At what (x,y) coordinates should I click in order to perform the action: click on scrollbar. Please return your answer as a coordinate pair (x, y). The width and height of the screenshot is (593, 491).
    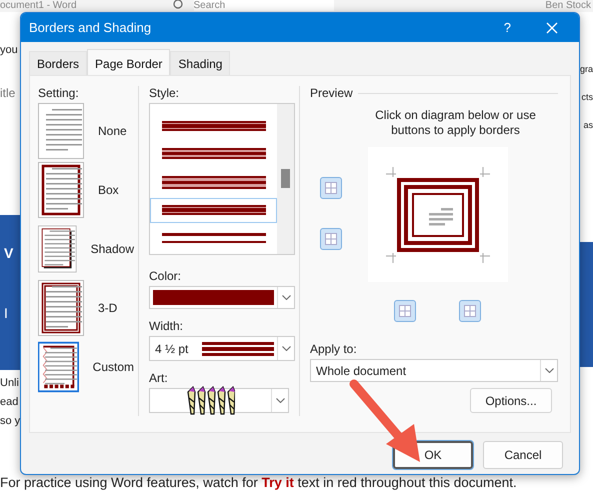
    Looking at the image, I should click on (285, 179).